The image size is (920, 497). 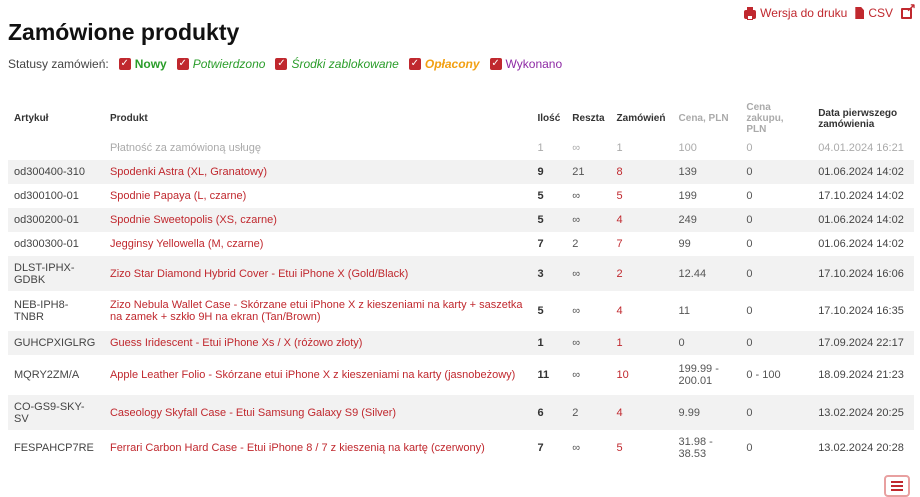 What do you see at coordinates (46, 244) in the screenshot?
I see `cell-artykul: od300300-01` at bounding box center [46, 244].